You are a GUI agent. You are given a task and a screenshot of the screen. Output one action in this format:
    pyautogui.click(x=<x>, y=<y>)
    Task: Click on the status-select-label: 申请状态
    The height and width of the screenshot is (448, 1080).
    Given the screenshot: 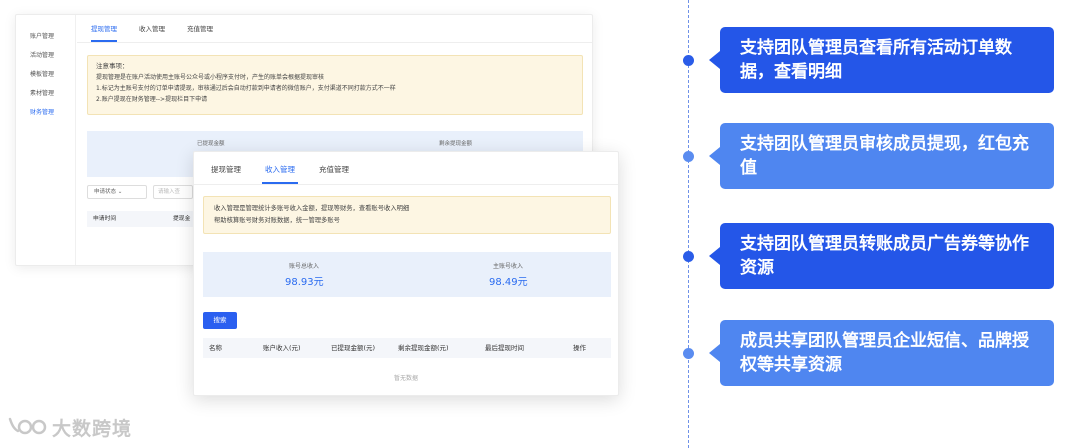 What is the action you would take?
    pyautogui.click(x=105, y=192)
    